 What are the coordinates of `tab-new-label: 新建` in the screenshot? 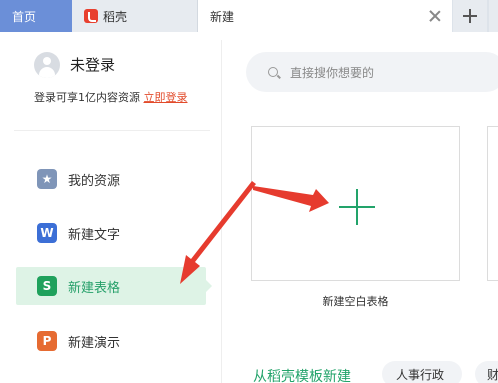 It's located at (222, 16).